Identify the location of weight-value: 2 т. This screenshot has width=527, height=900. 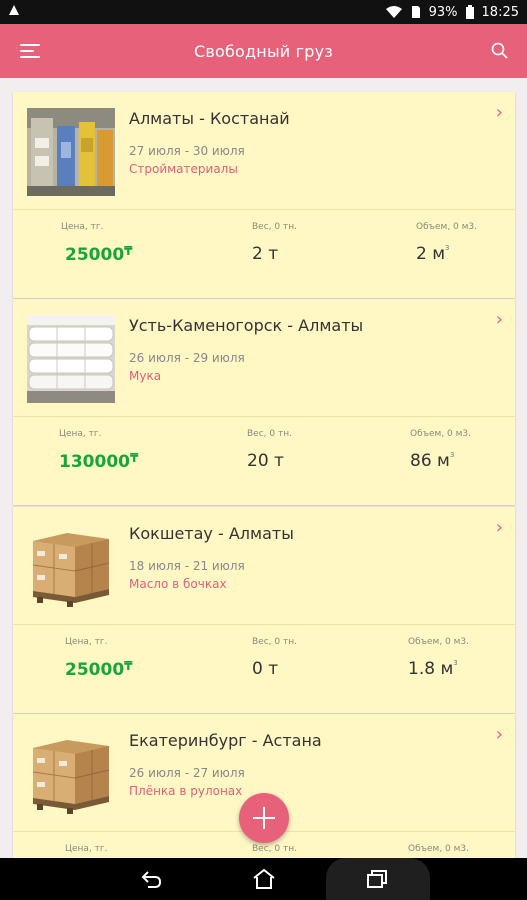
(265, 254).